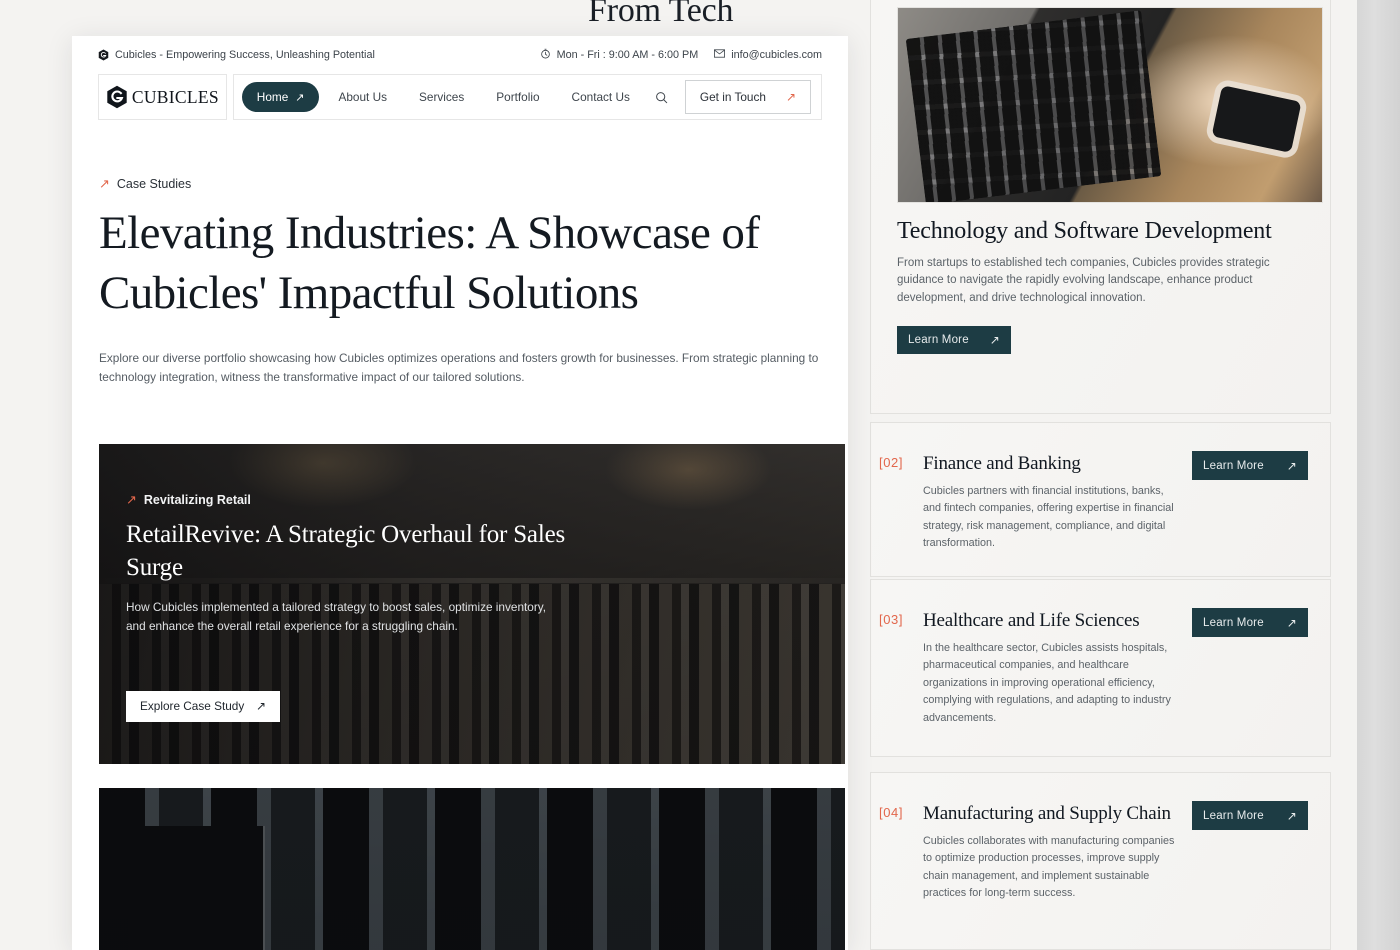  I want to click on nav-item-services: Services, so click(441, 97).